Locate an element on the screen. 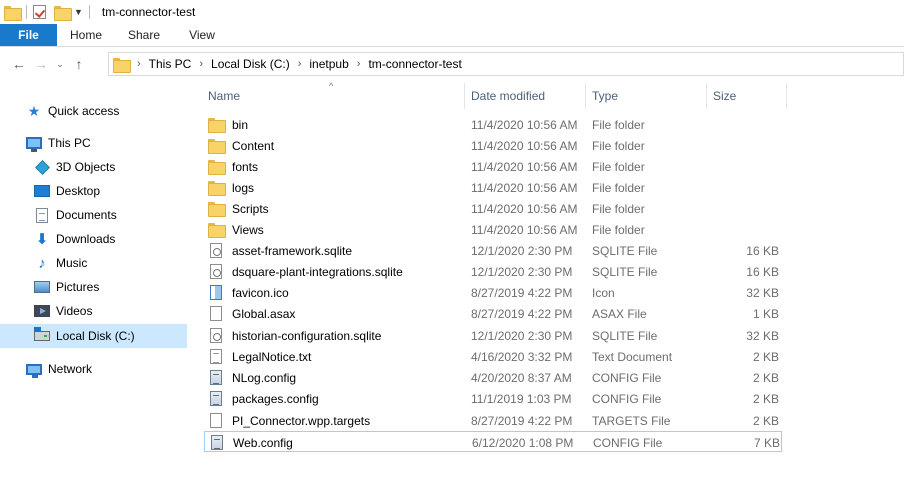 Image resolution: width=904 pixels, height=504 pixels. folder-icon is located at coordinates (13, 13).